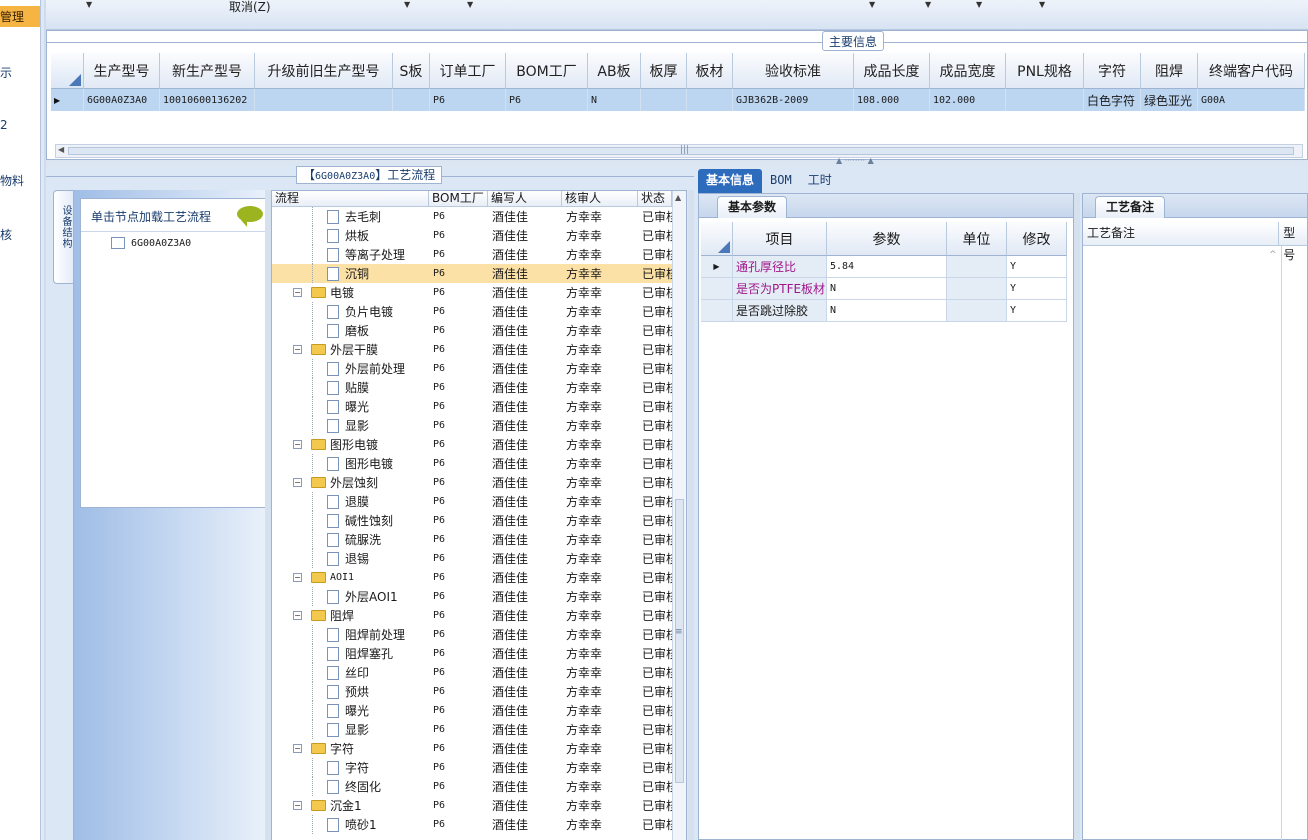 This screenshot has width=1308, height=840. What do you see at coordinates (6, 72) in the screenshot?
I see `nav-item-display: 示` at bounding box center [6, 72].